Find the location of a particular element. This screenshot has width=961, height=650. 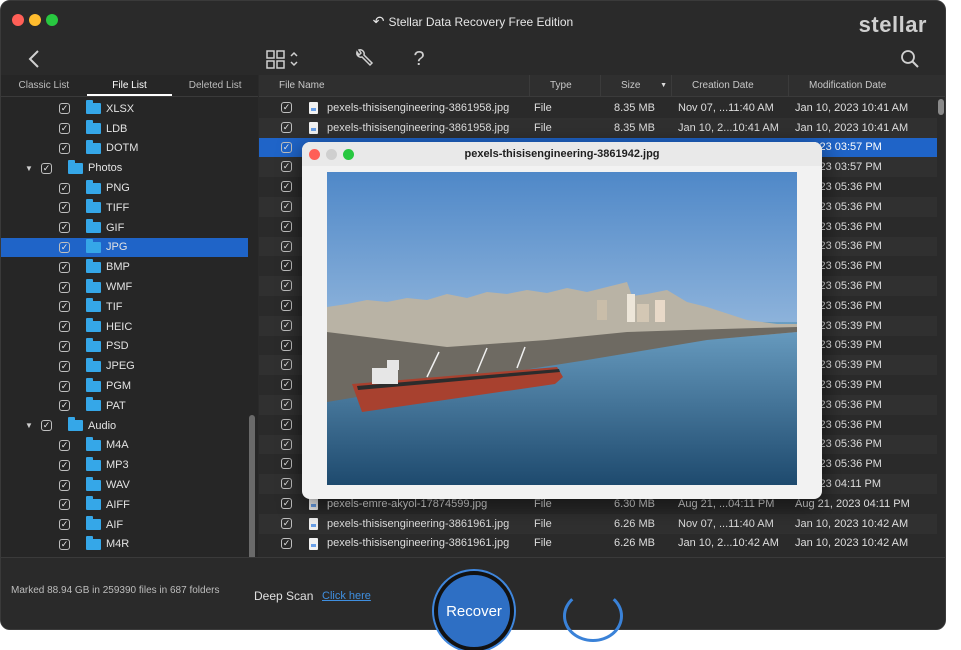

column-size: Size is located at coordinates (636, 86).